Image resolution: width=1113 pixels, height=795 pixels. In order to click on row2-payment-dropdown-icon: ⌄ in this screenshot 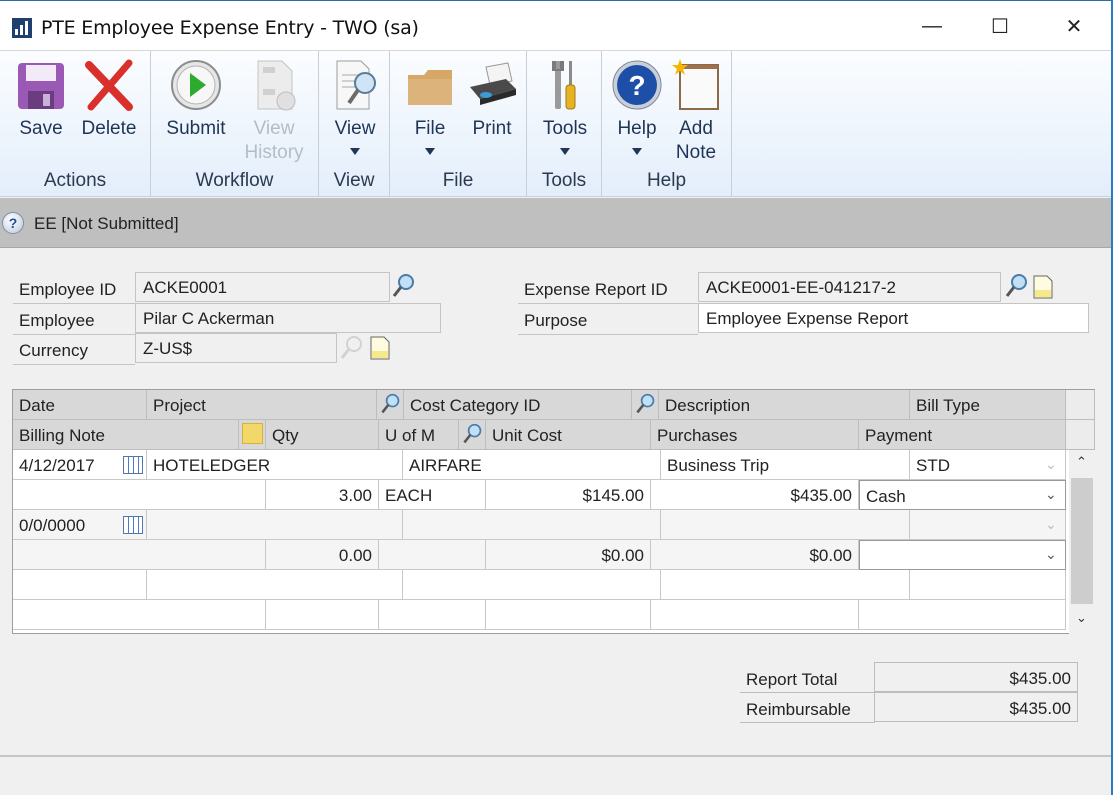, I will do `click(1051, 554)`.